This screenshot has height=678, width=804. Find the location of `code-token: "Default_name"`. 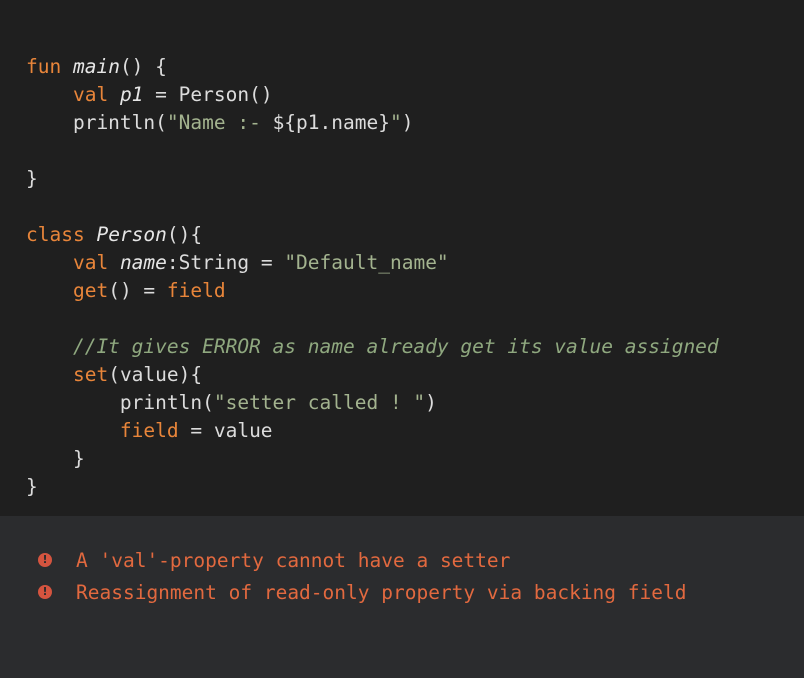

code-token: "Default_name" is located at coordinates (366, 262).